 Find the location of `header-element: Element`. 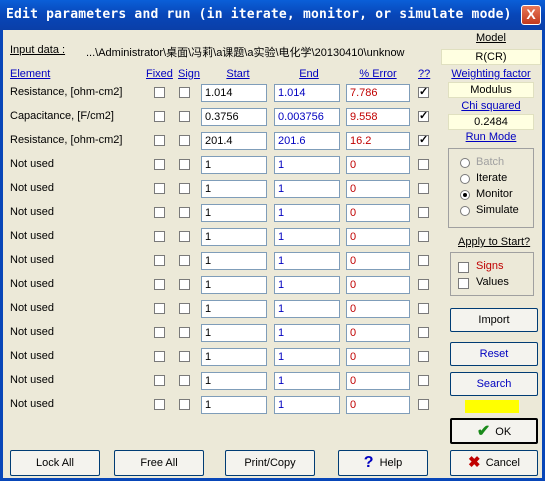

header-element: Element is located at coordinates (30, 74).